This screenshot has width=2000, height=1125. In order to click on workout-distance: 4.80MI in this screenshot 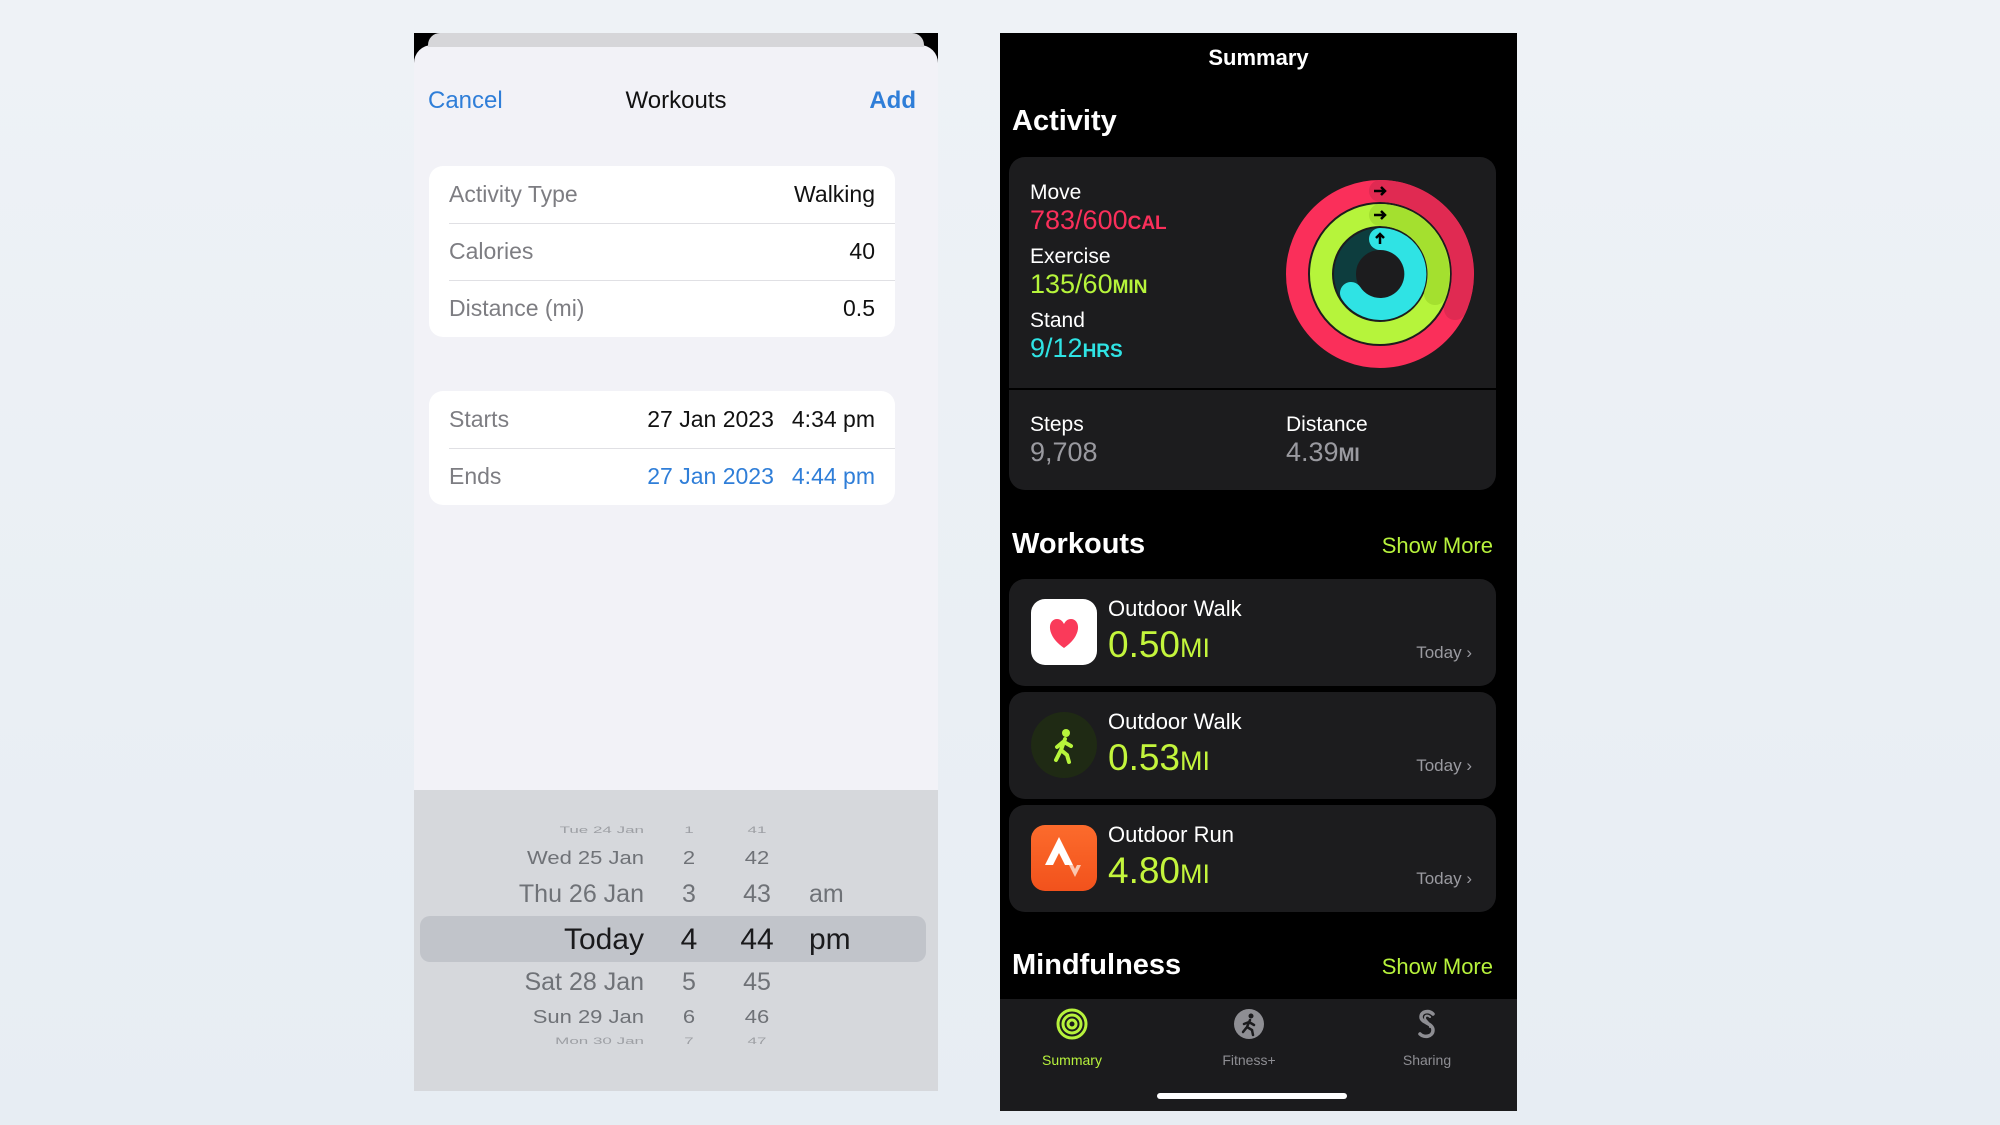, I will do `click(1159, 870)`.